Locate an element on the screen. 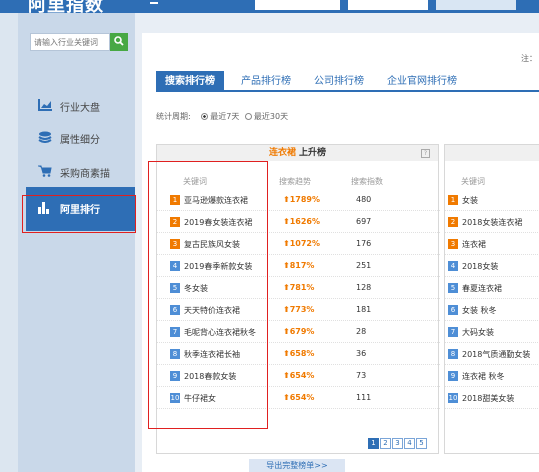 This screenshot has height=472, width=539. radio-unselected is located at coordinates (248, 116).